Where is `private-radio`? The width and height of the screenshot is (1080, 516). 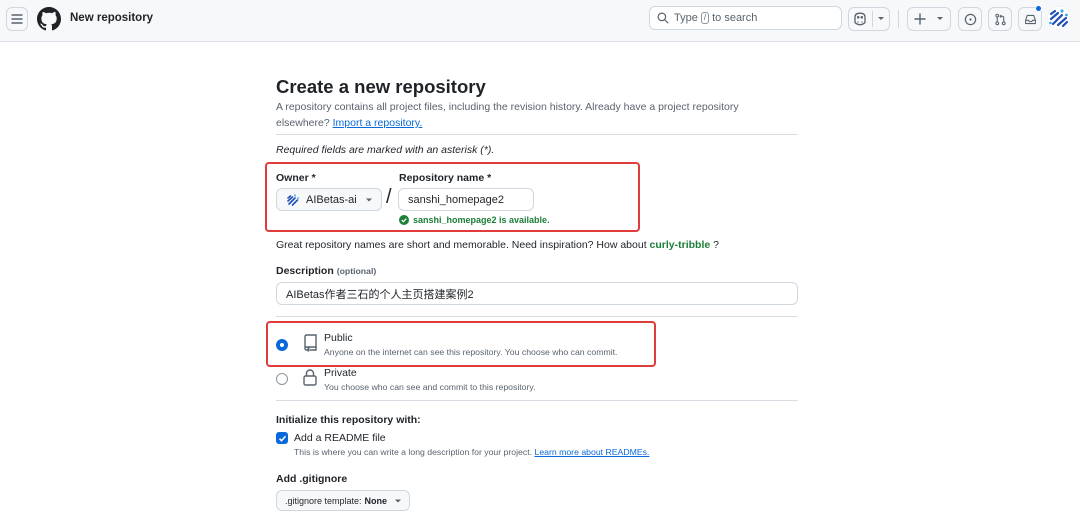
private-radio is located at coordinates (282, 379).